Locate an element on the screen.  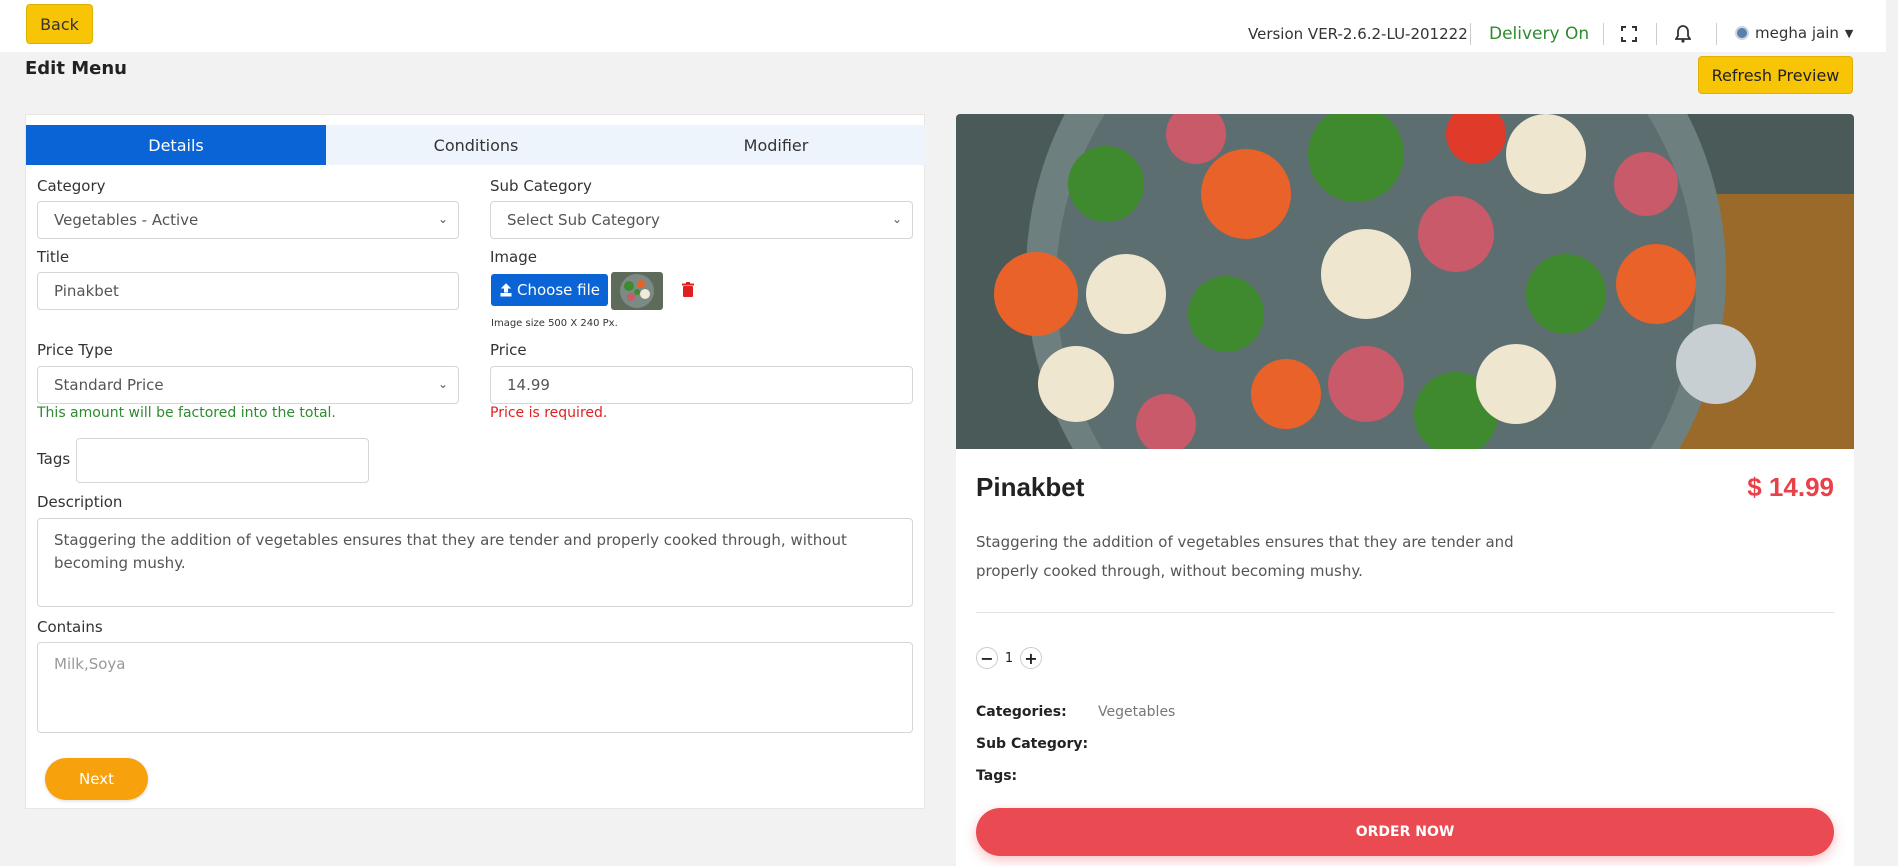
price-type-select: Standard Price ⌄ is located at coordinates (248, 385).